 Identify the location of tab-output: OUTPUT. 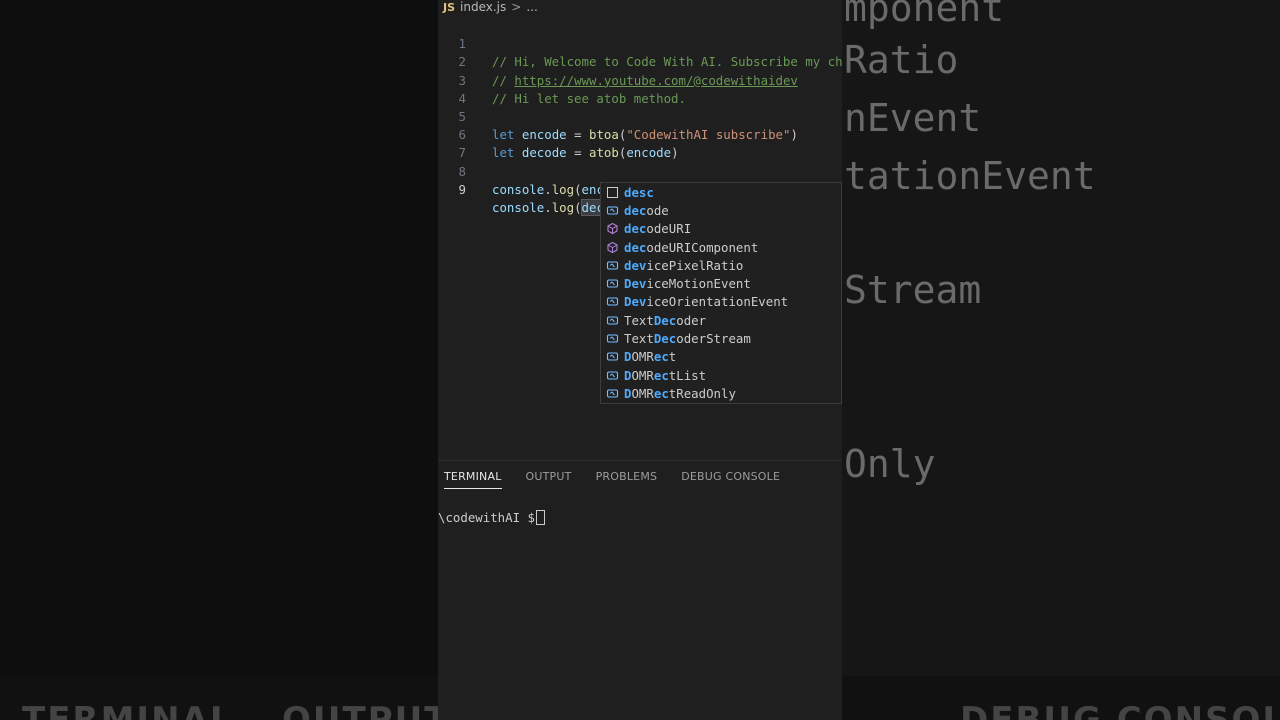
(549, 479).